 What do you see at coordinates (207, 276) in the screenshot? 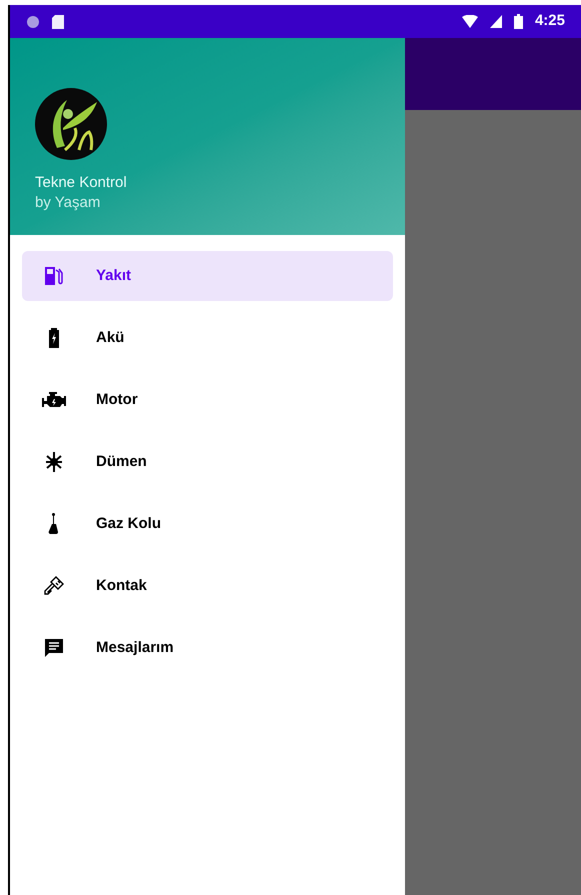
I see `drawer-item: Yakıt` at bounding box center [207, 276].